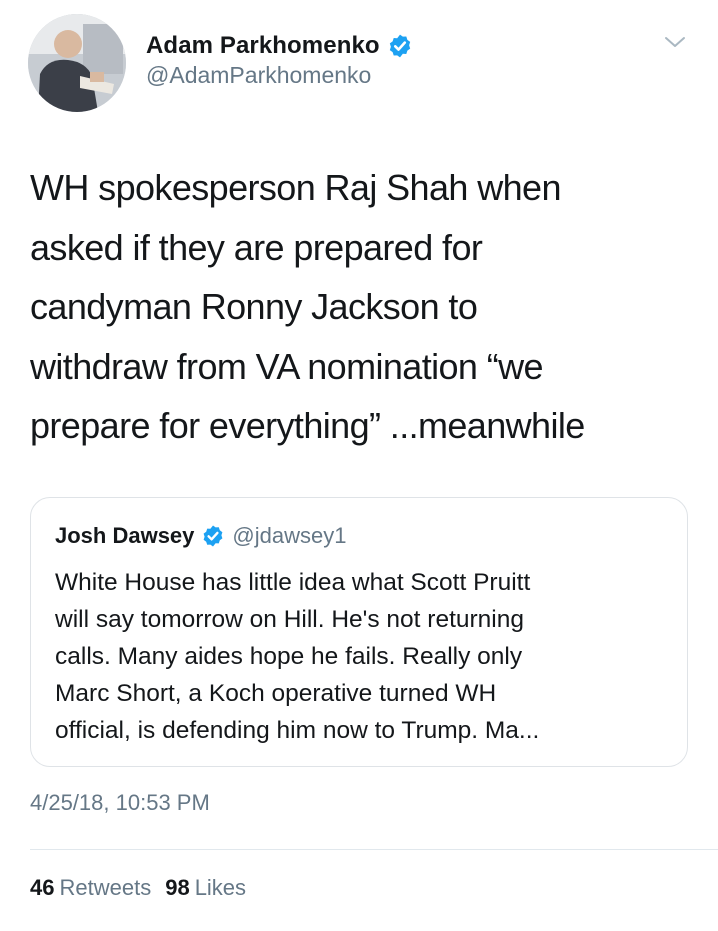 Image resolution: width=718 pixels, height=931 pixels. Describe the element at coordinates (675, 42) in the screenshot. I see `chevron-down-icon` at that location.